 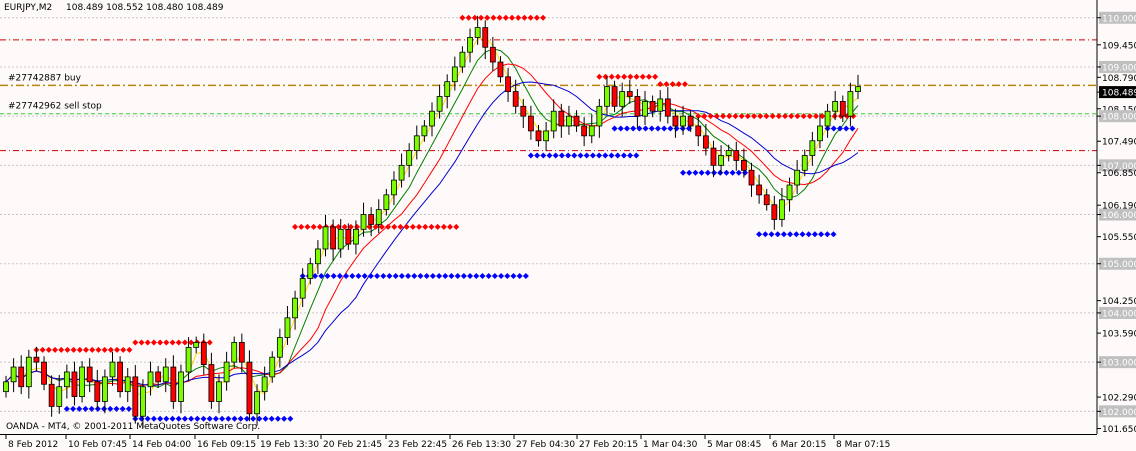 What do you see at coordinates (352, 445) in the screenshot?
I see `time-tick-label: 20 Feb 21:45` at bounding box center [352, 445].